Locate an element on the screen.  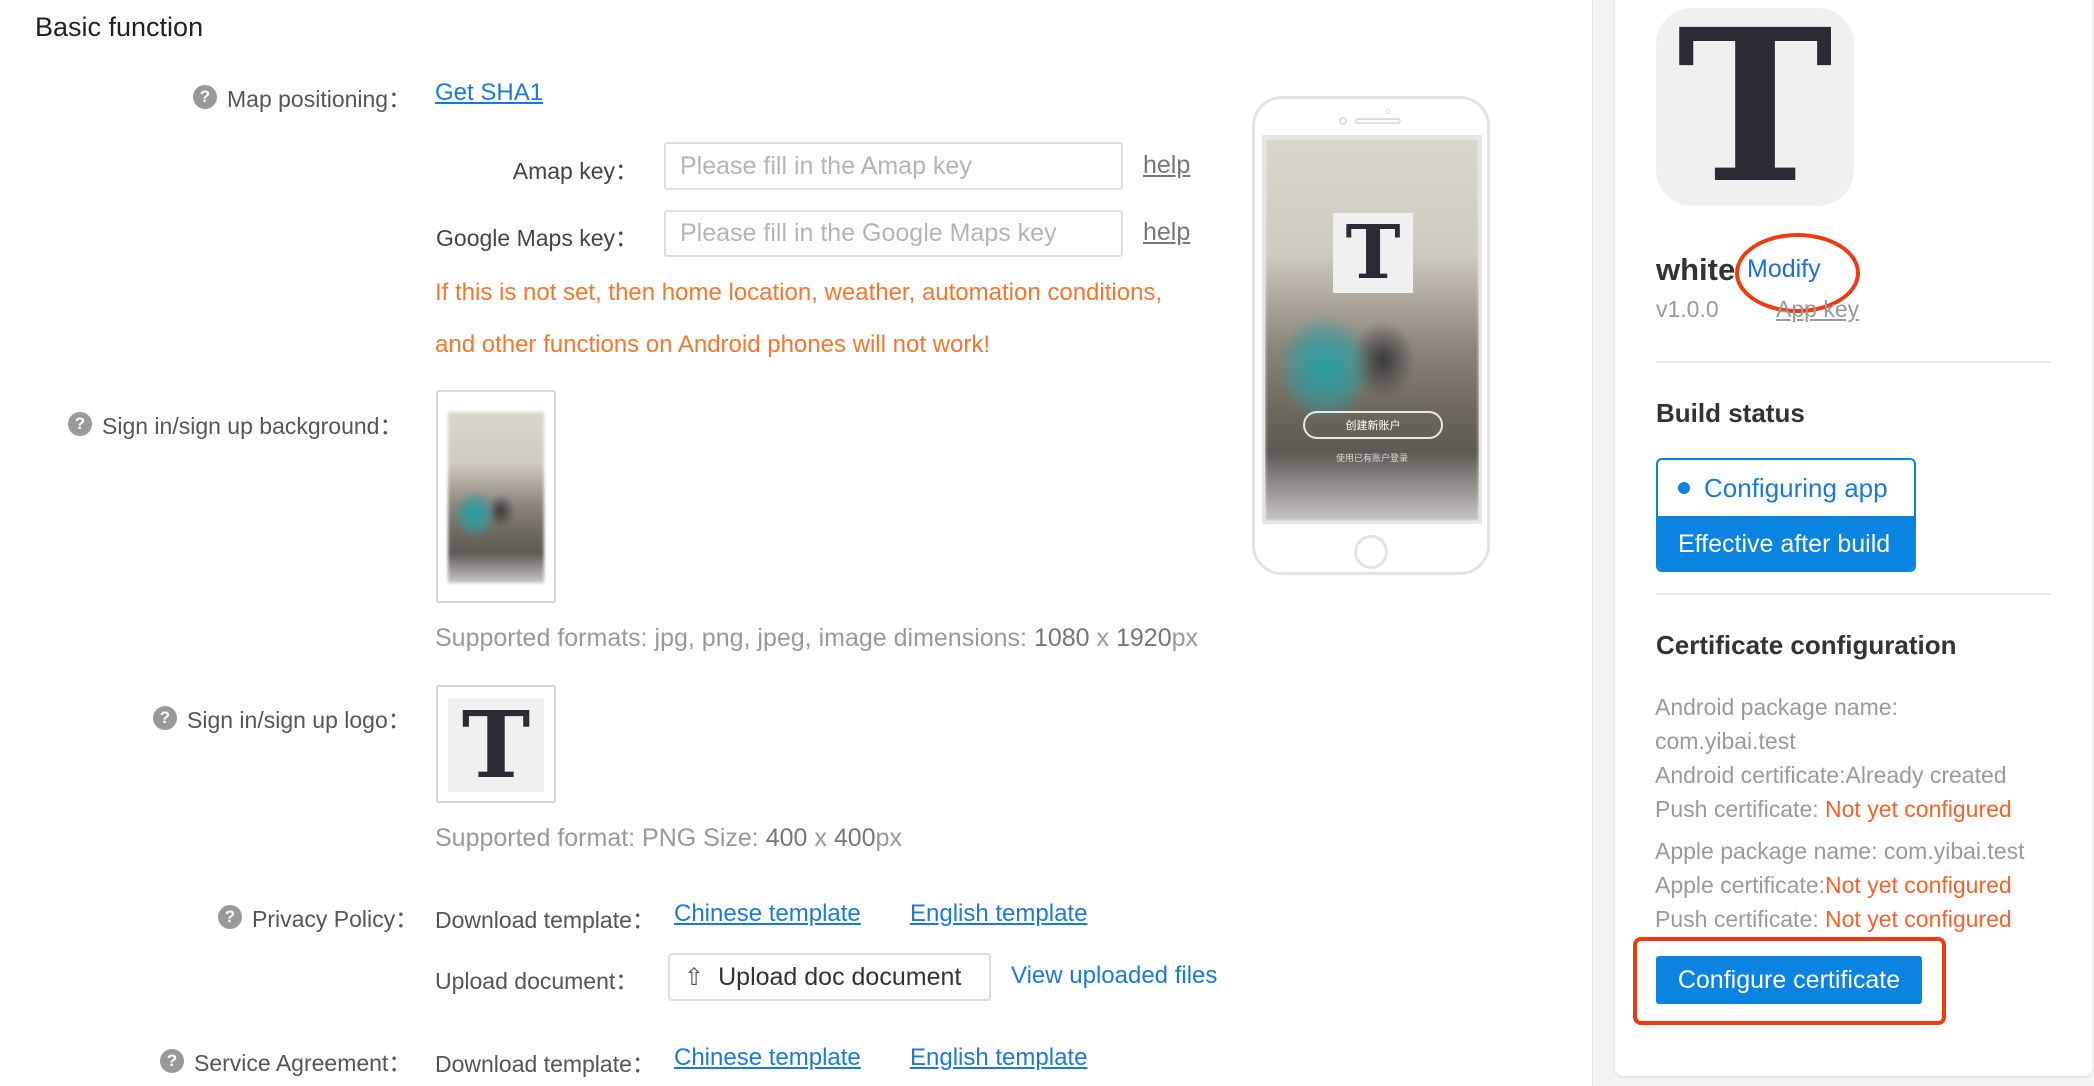
apple-push-certificate-status: Push certificate: Not yet configured is located at coordinates (1833, 919).